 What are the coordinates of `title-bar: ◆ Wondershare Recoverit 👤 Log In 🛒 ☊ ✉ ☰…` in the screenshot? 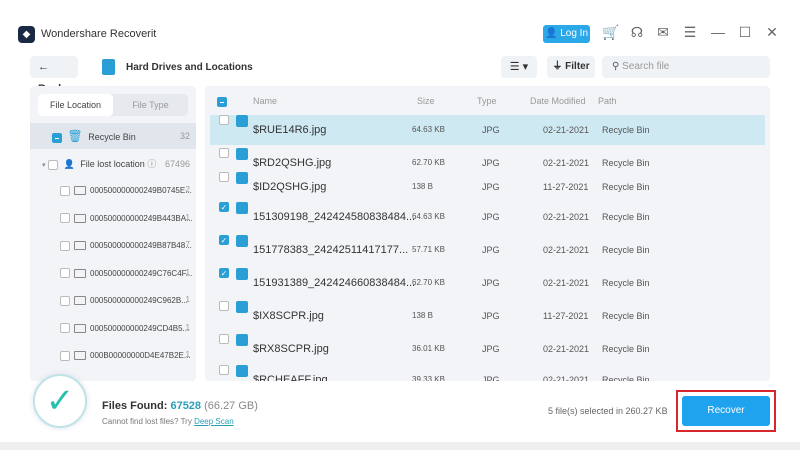 It's located at (400, 24).